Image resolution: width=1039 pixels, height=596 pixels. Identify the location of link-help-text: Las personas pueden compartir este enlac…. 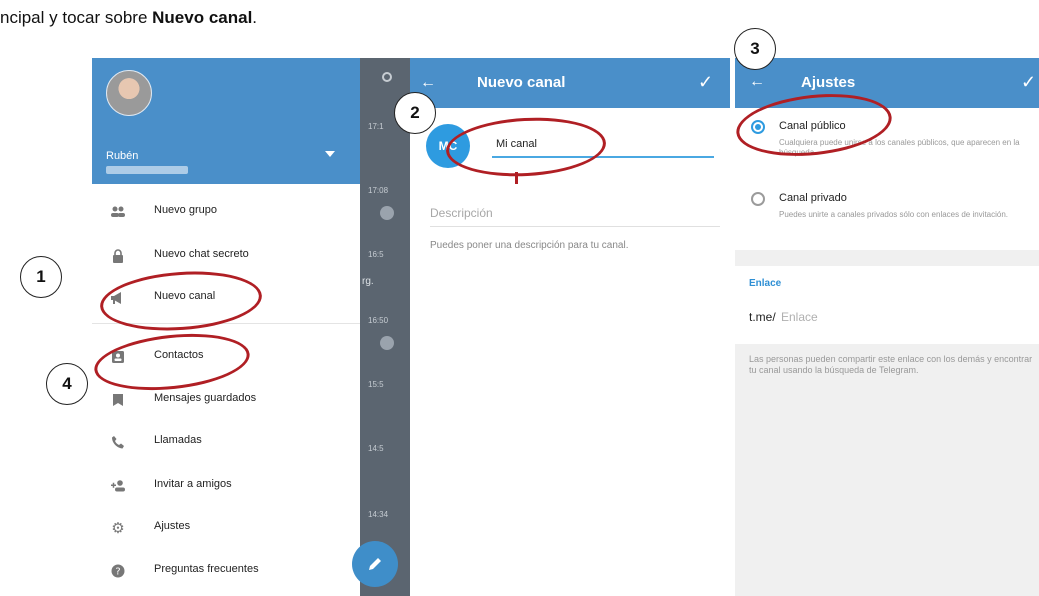
(891, 364).